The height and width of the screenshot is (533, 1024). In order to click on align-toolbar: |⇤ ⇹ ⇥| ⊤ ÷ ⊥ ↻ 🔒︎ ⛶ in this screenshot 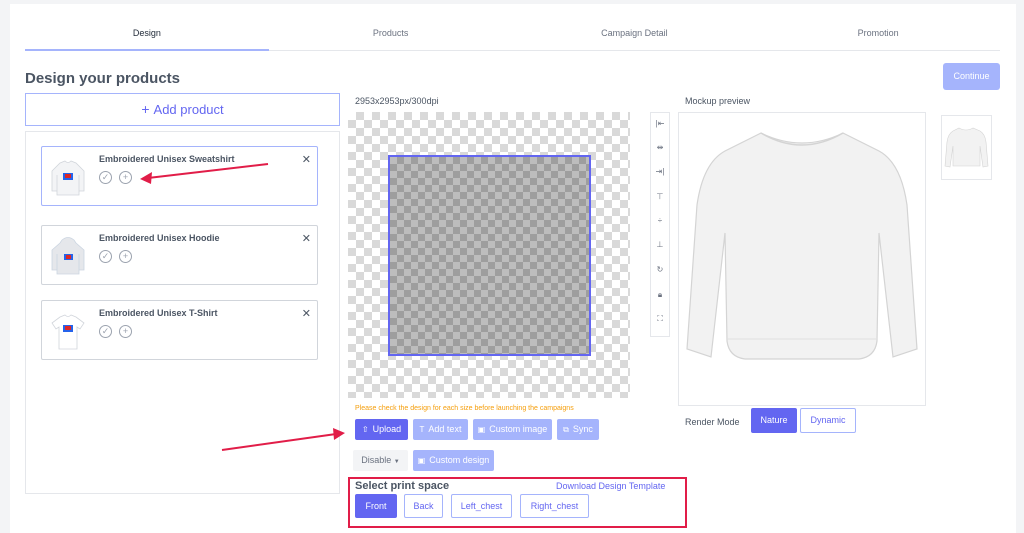, I will do `click(660, 224)`.